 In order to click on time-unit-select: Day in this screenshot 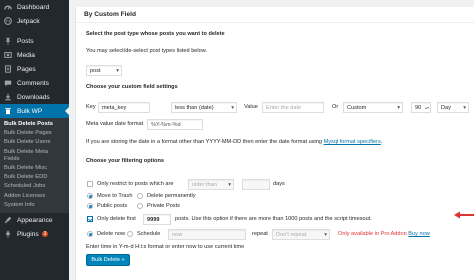, I will do `click(453, 107)`.